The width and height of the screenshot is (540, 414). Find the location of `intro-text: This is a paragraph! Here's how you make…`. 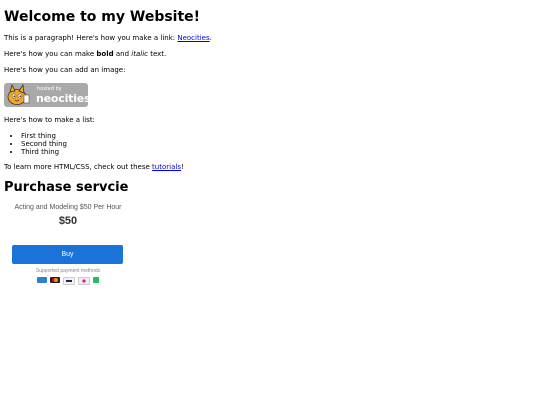

intro-text: This is a paragraph! Here's how you make… is located at coordinates (91, 38).